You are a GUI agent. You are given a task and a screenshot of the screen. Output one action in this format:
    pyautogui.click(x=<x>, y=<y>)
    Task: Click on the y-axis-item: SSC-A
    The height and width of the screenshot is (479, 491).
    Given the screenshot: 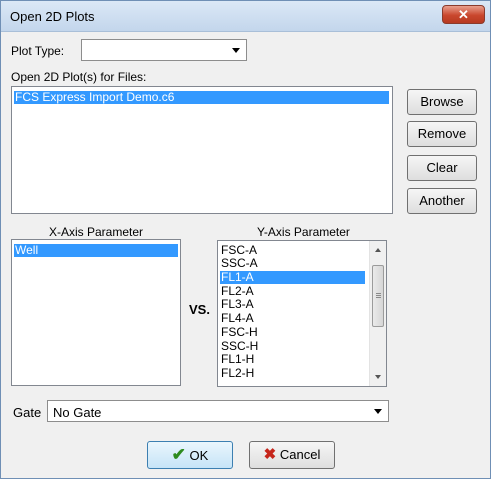 What is the action you would take?
    pyautogui.click(x=239, y=263)
    